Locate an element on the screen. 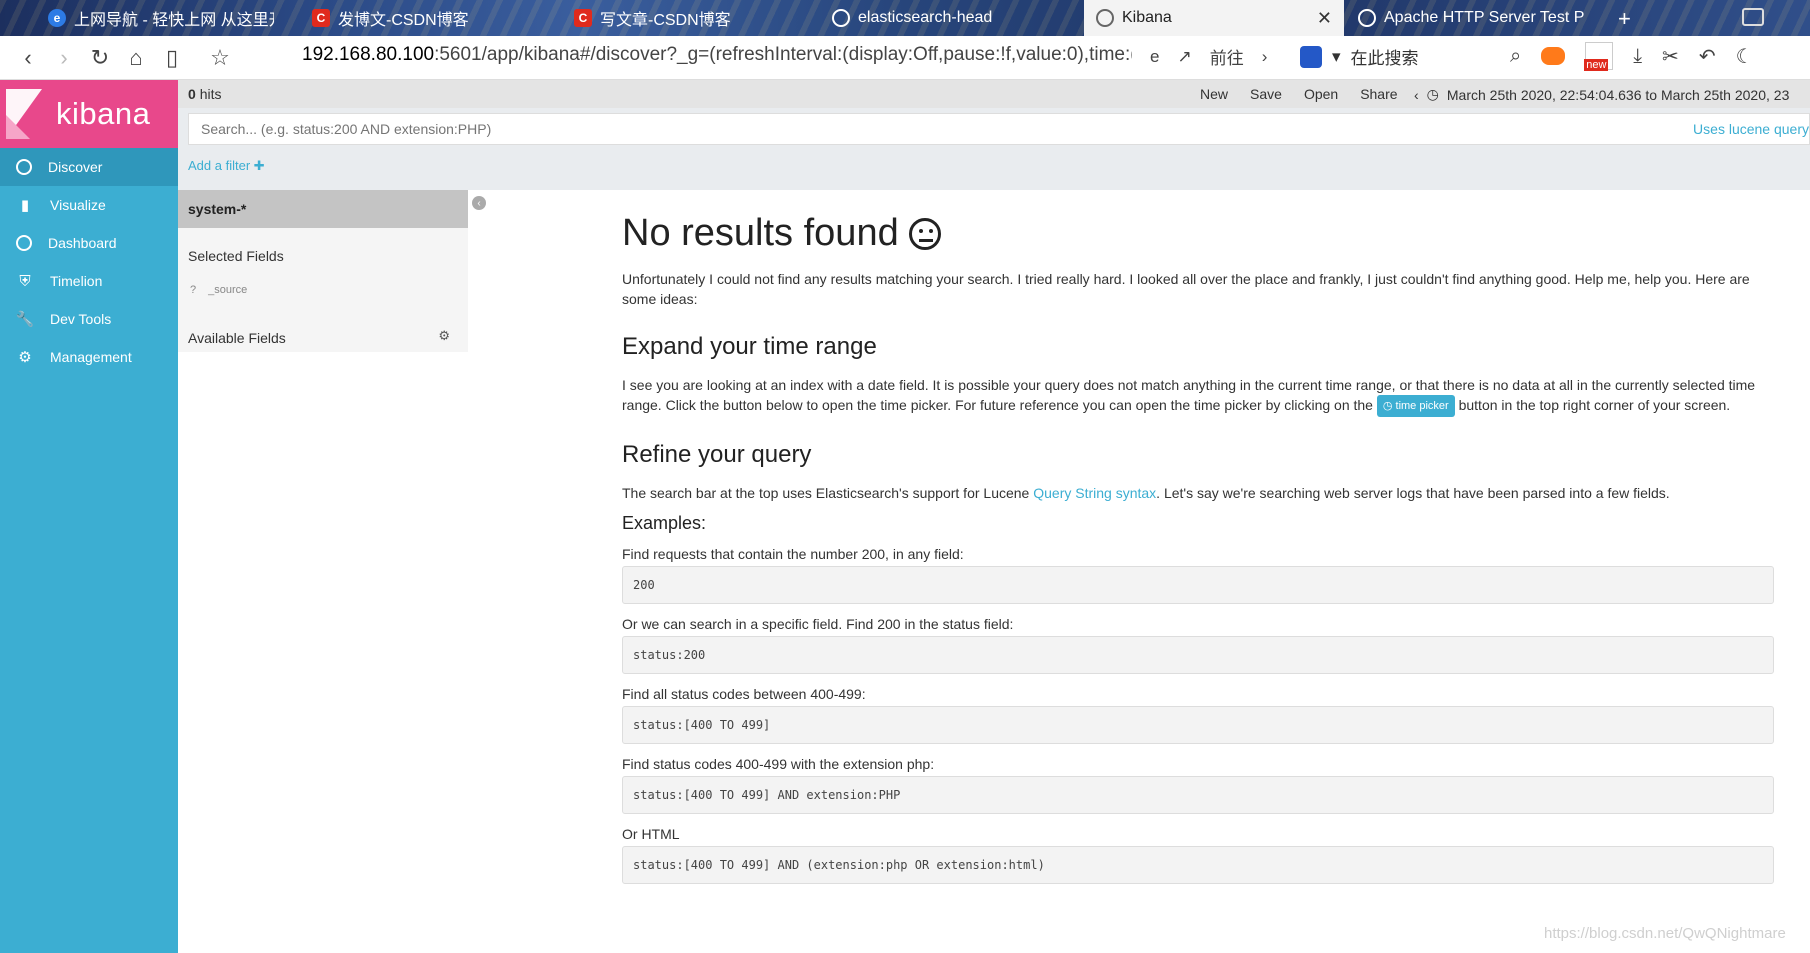 This screenshot has width=1810, height=953. nav-management: ⚙ Management is located at coordinates (89, 357).